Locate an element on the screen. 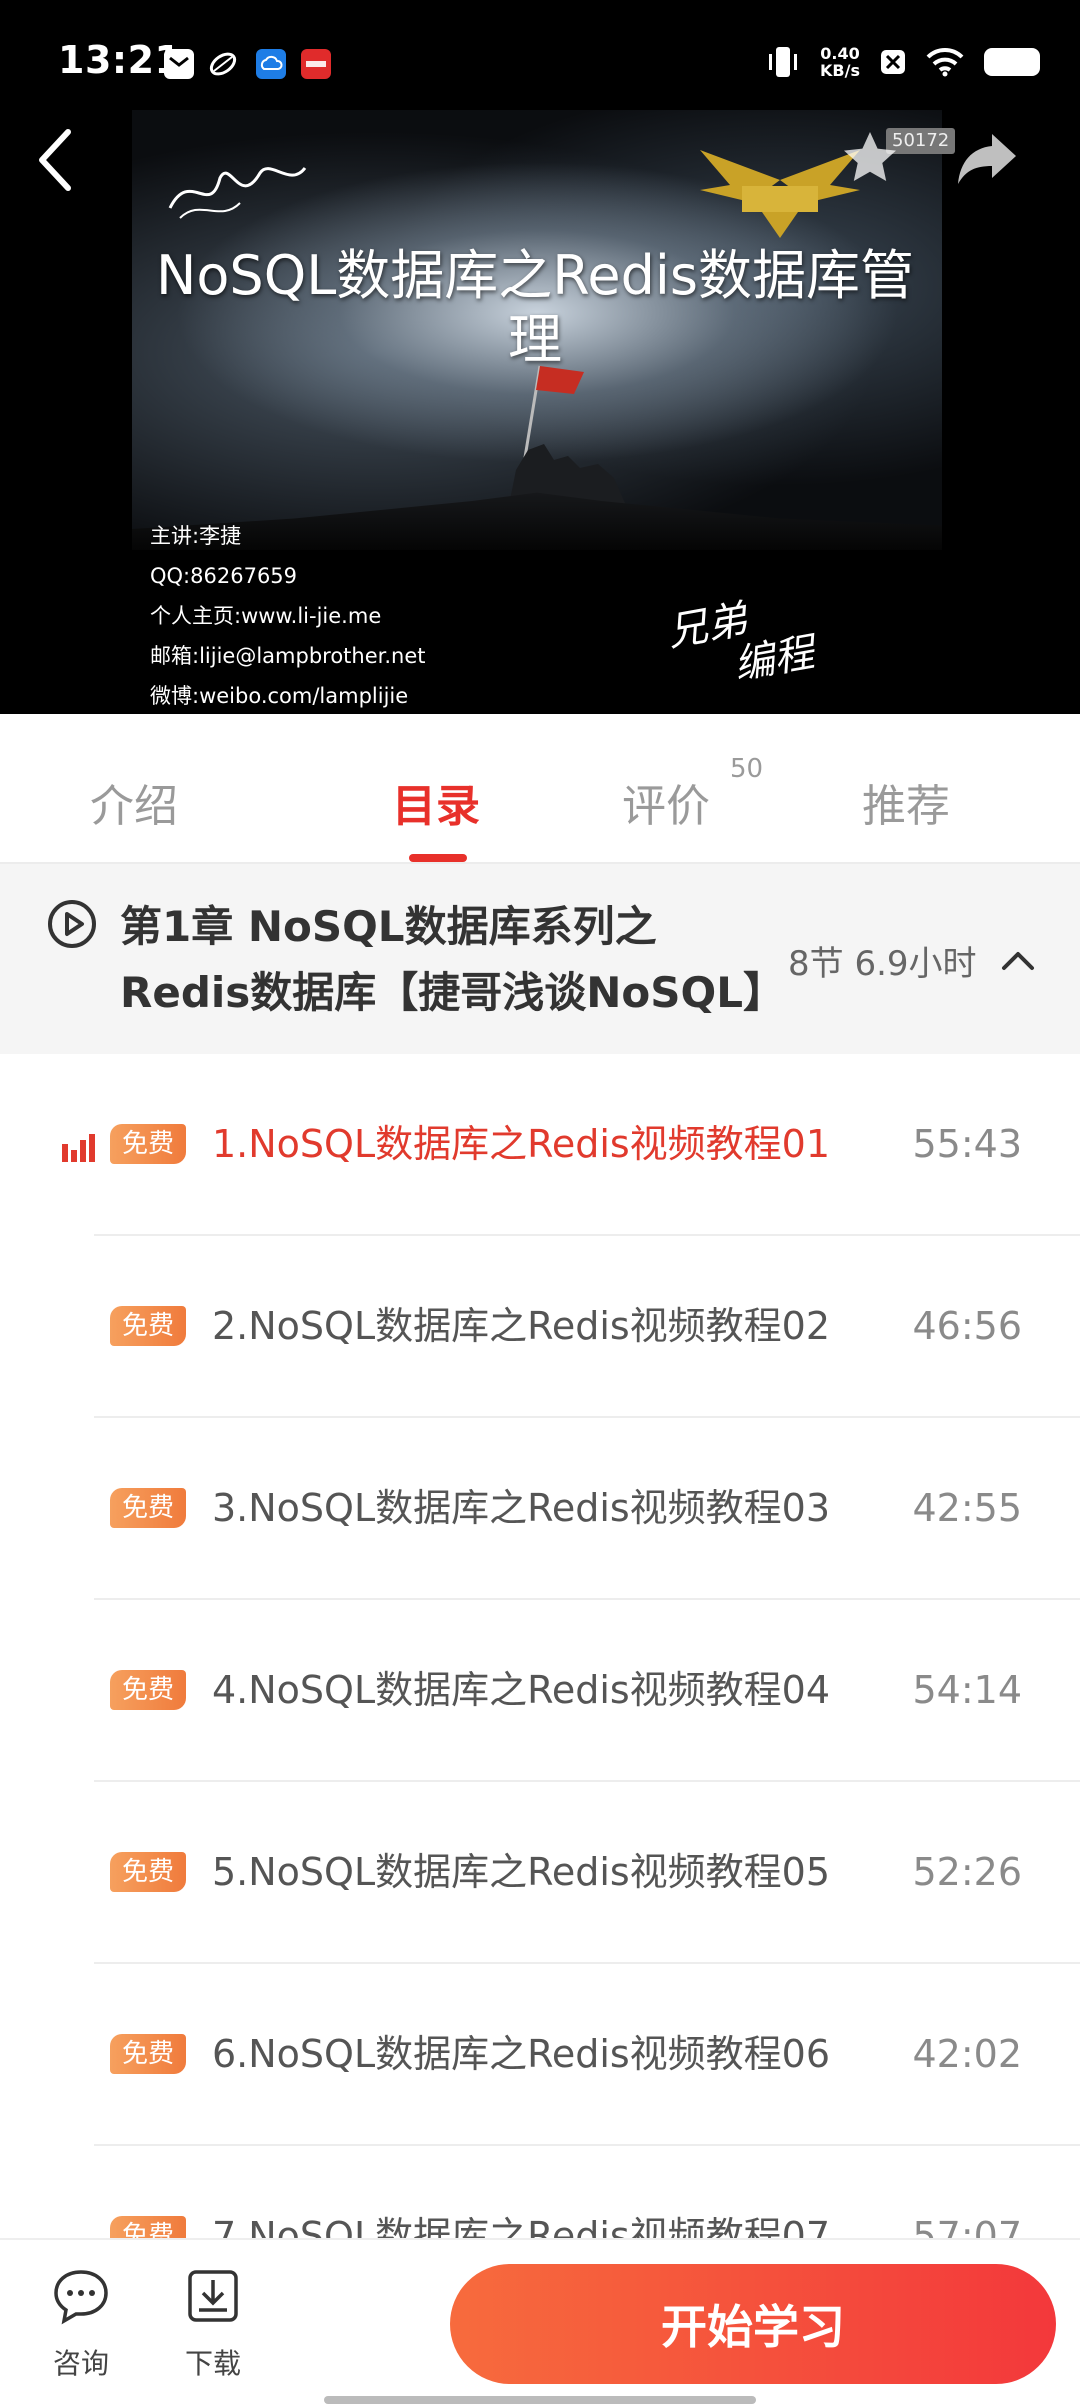 Image resolution: width=1080 pixels, height=2408 pixels. lesson-row: 免费 6.NoSQL数据库之Redis视频教程06 42:02 is located at coordinates (540, 2055).